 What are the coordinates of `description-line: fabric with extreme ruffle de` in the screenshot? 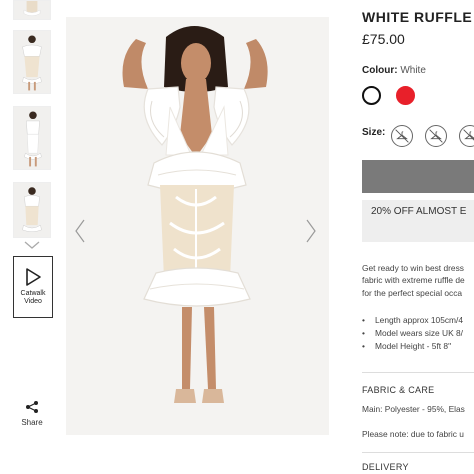 It's located at (413, 280).